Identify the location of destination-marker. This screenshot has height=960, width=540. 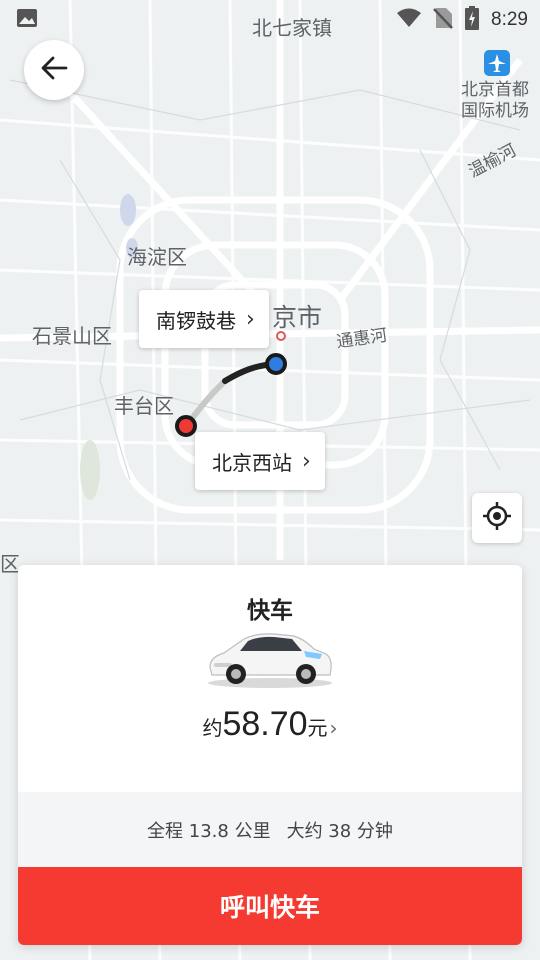
(276, 364).